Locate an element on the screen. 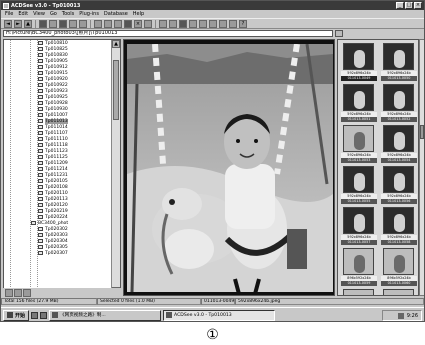 The image size is (425, 345). menu-go: Go is located at coordinates (53, 14).